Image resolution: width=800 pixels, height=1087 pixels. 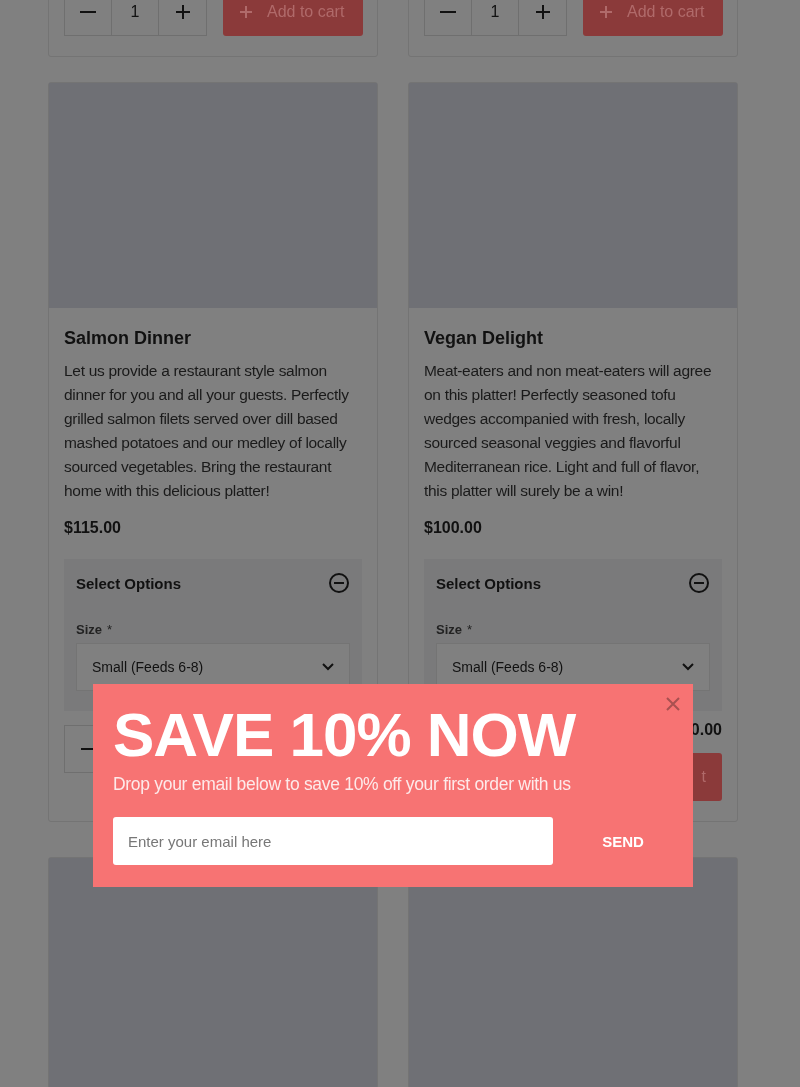 What do you see at coordinates (484, 338) in the screenshot?
I see `product-name: Vegan Delight` at bounding box center [484, 338].